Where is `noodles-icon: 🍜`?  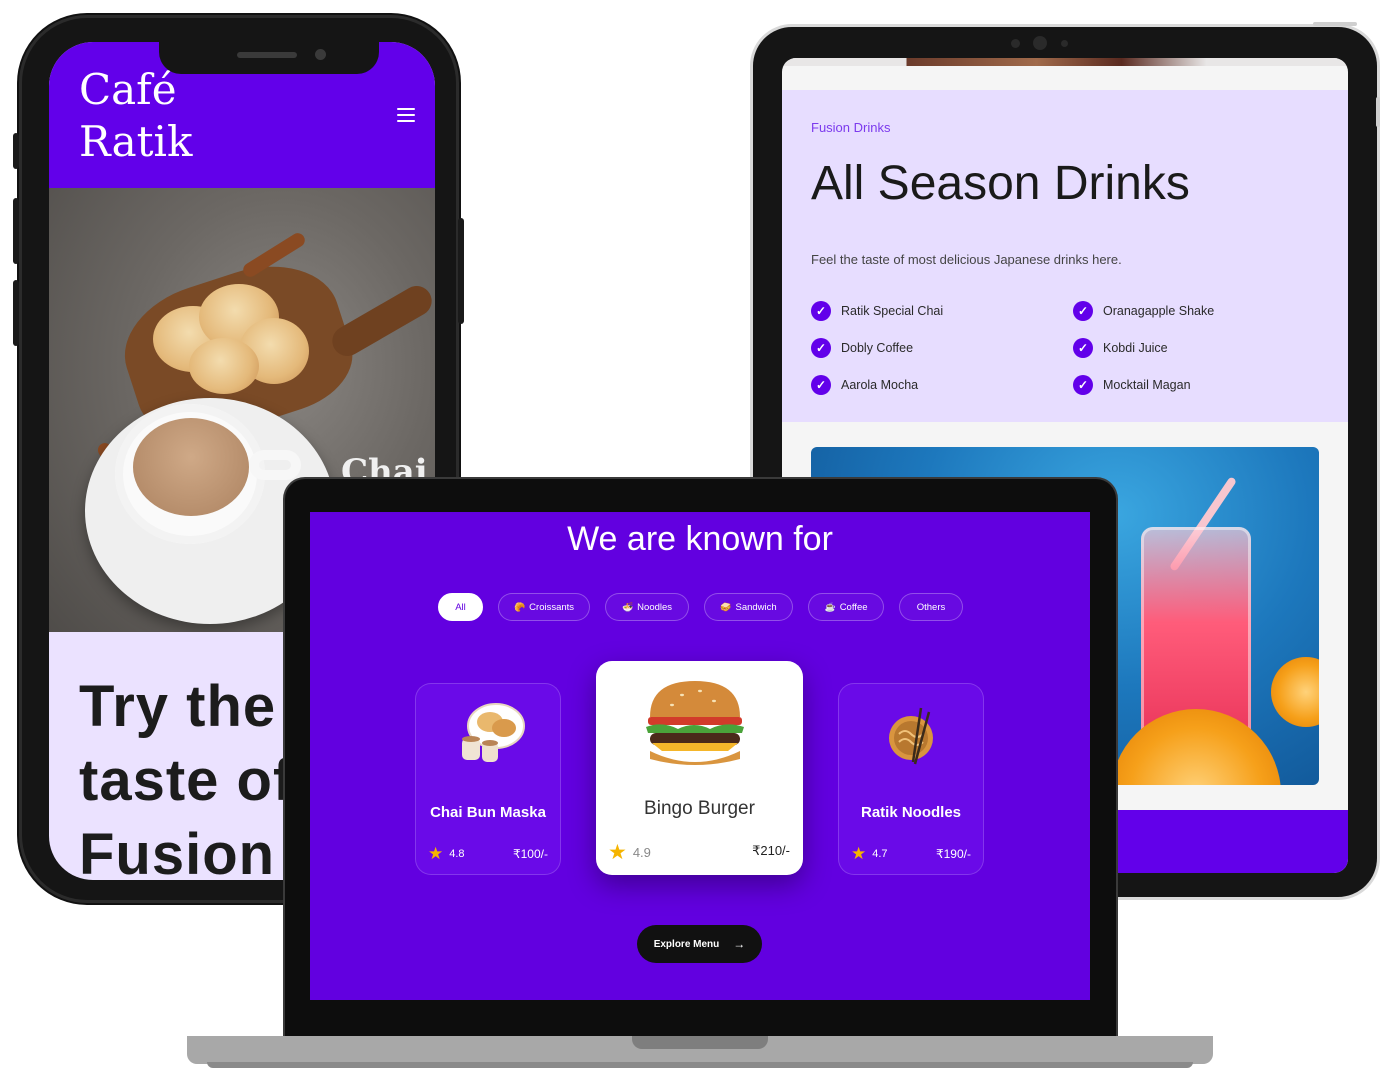
noodles-icon: 🍜 is located at coordinates (627, 606).